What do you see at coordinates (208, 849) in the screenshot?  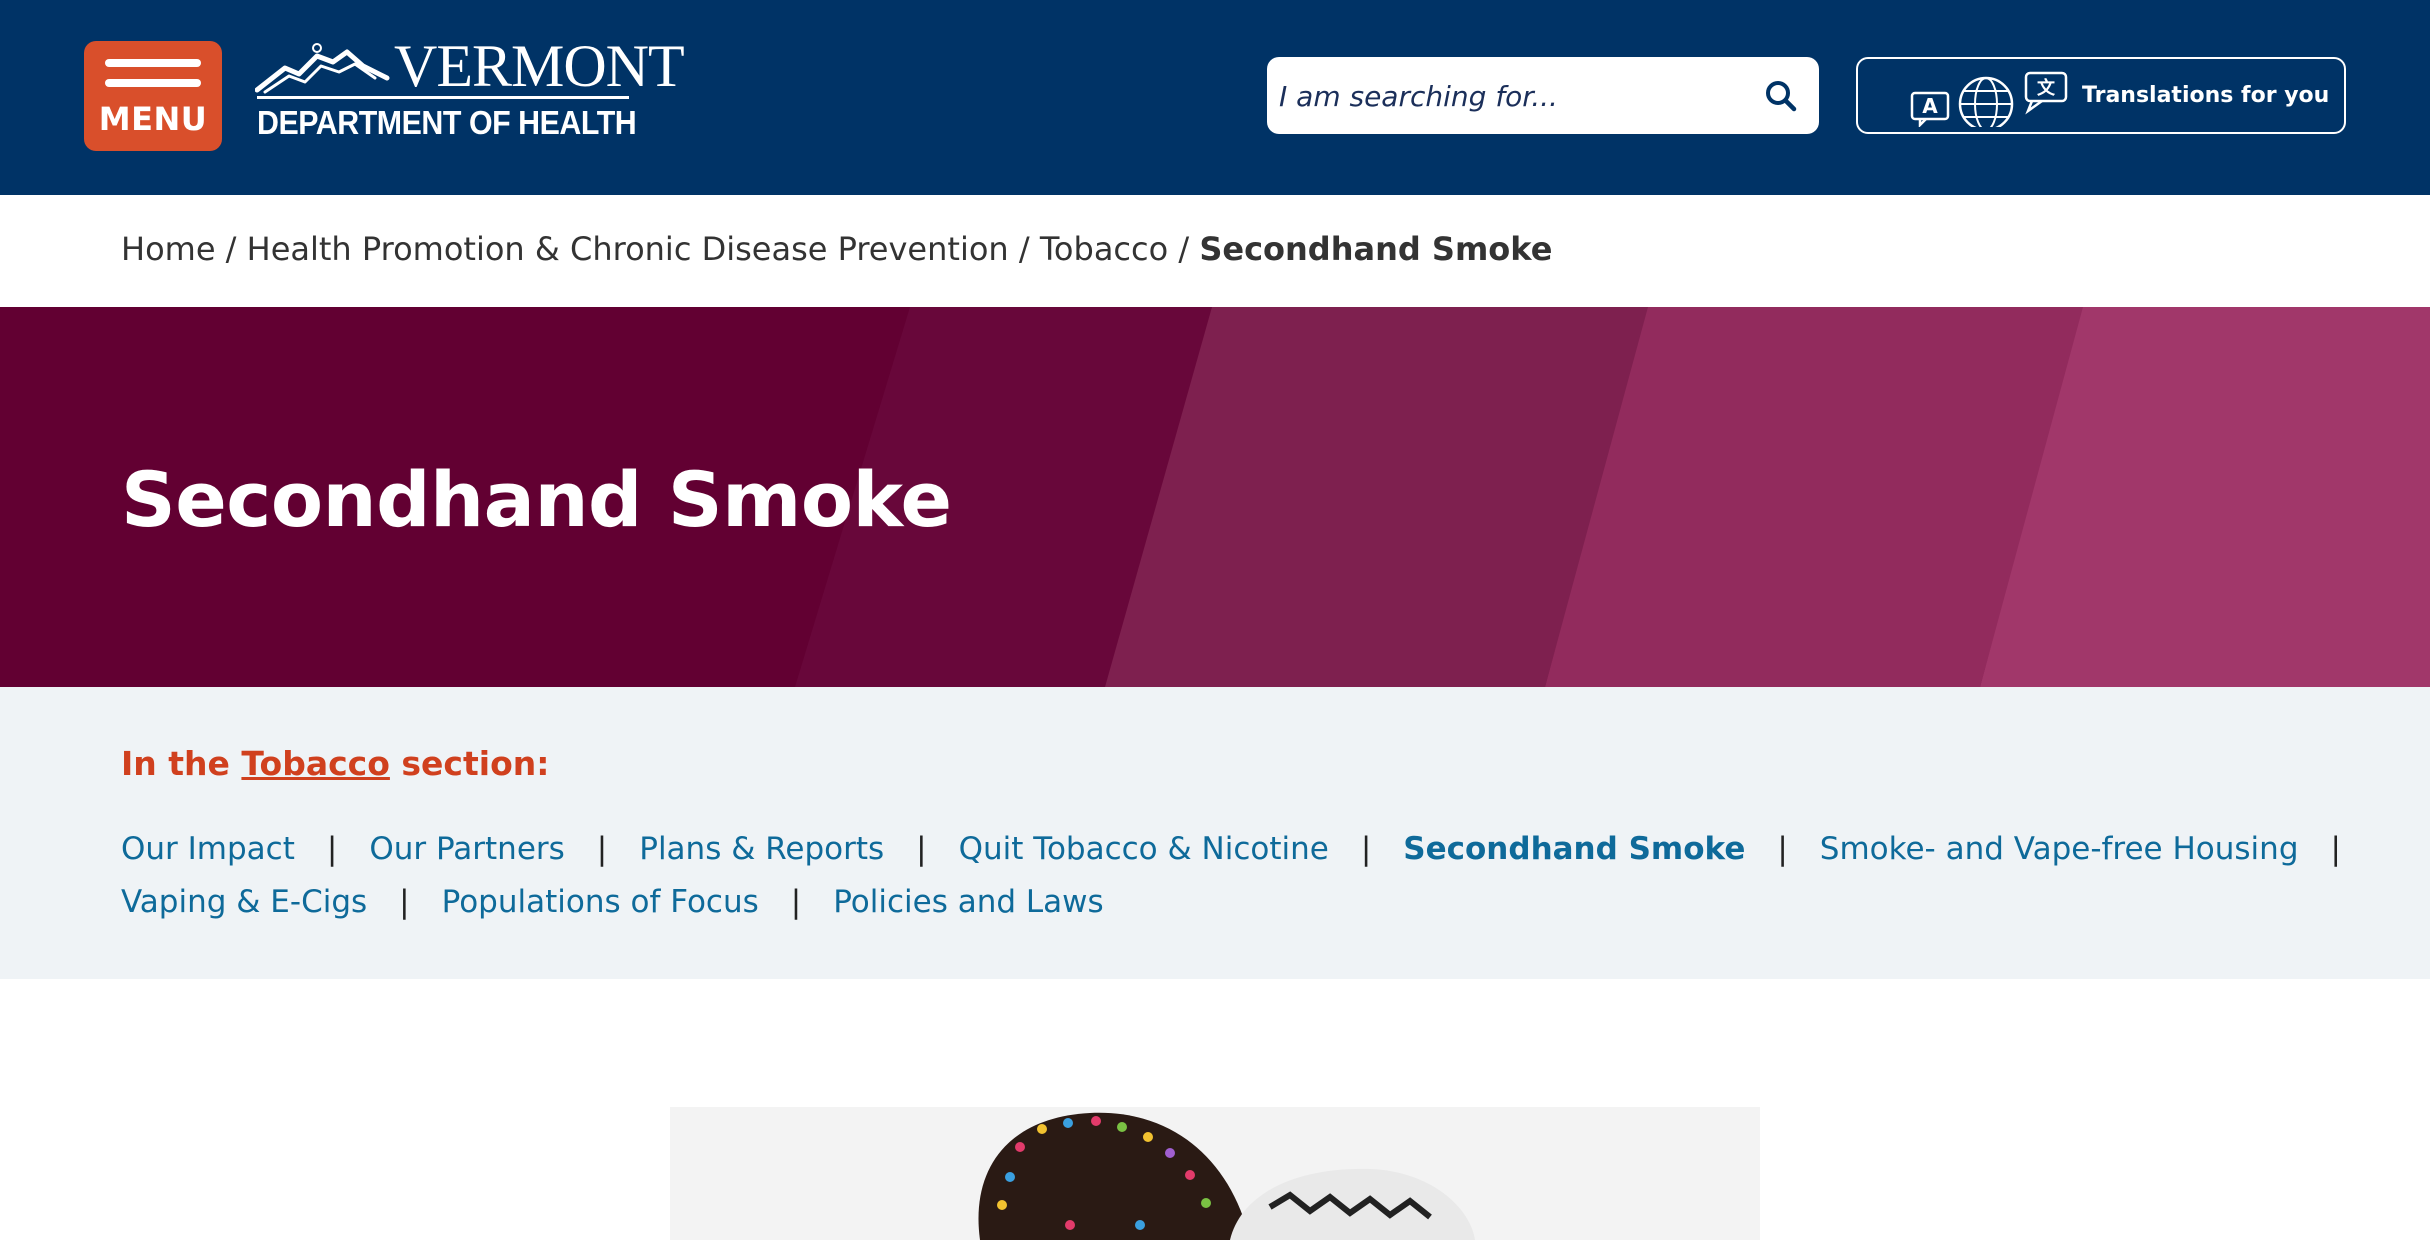 I see `section-link-our-impact: Our Impact` at bounding box center [208, 849].